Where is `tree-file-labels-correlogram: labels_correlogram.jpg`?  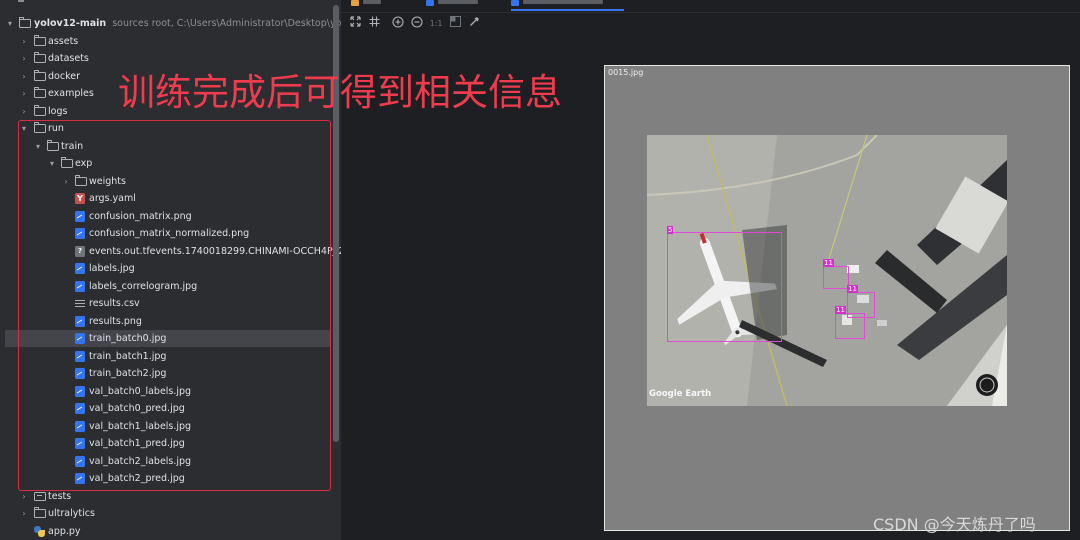 tree-file-labels-correlogram: labels_correlogram.jpg is located at coordinates (165, 286).